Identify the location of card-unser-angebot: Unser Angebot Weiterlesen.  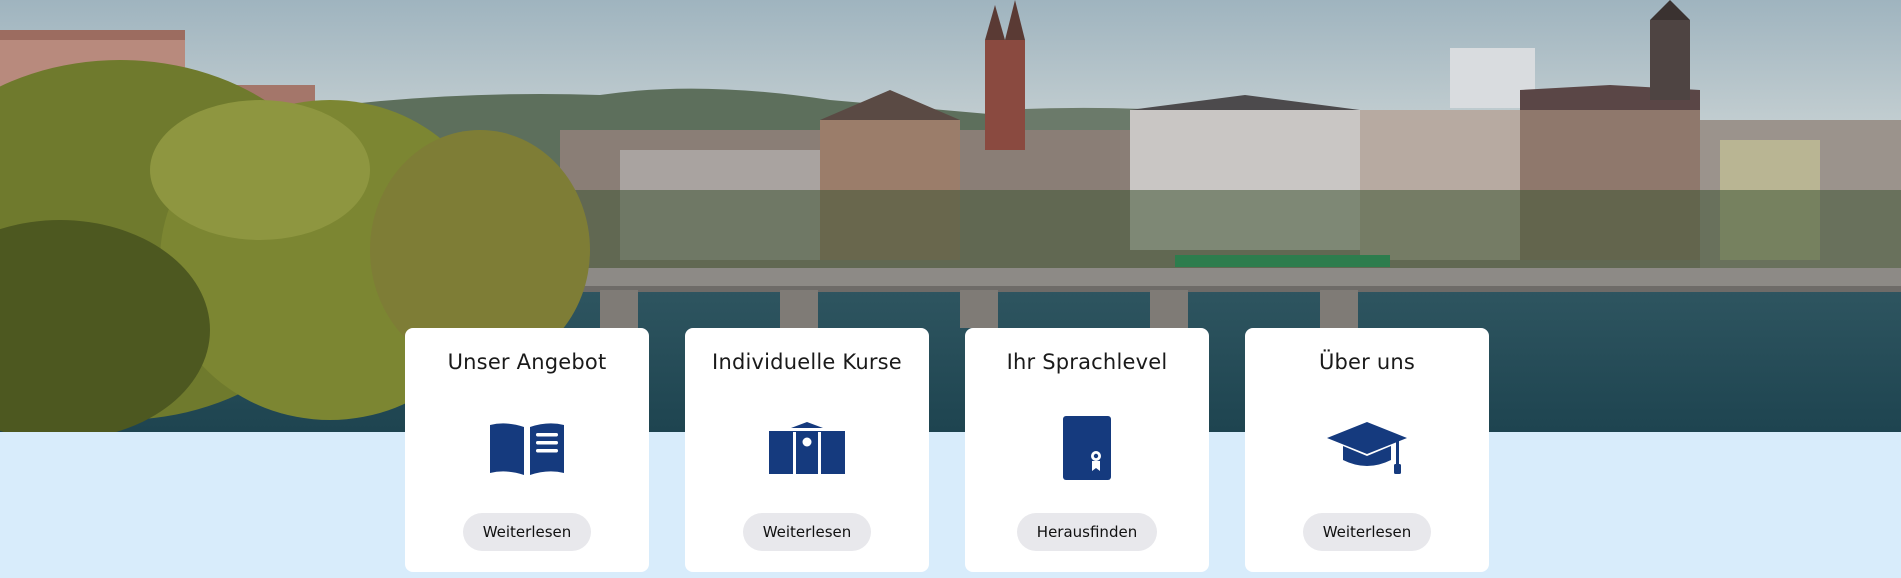
(527, 450).